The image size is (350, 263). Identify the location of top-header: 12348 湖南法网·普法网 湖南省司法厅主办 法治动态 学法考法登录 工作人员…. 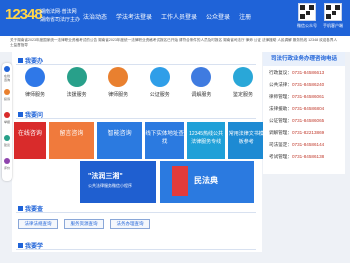
(175, 18).